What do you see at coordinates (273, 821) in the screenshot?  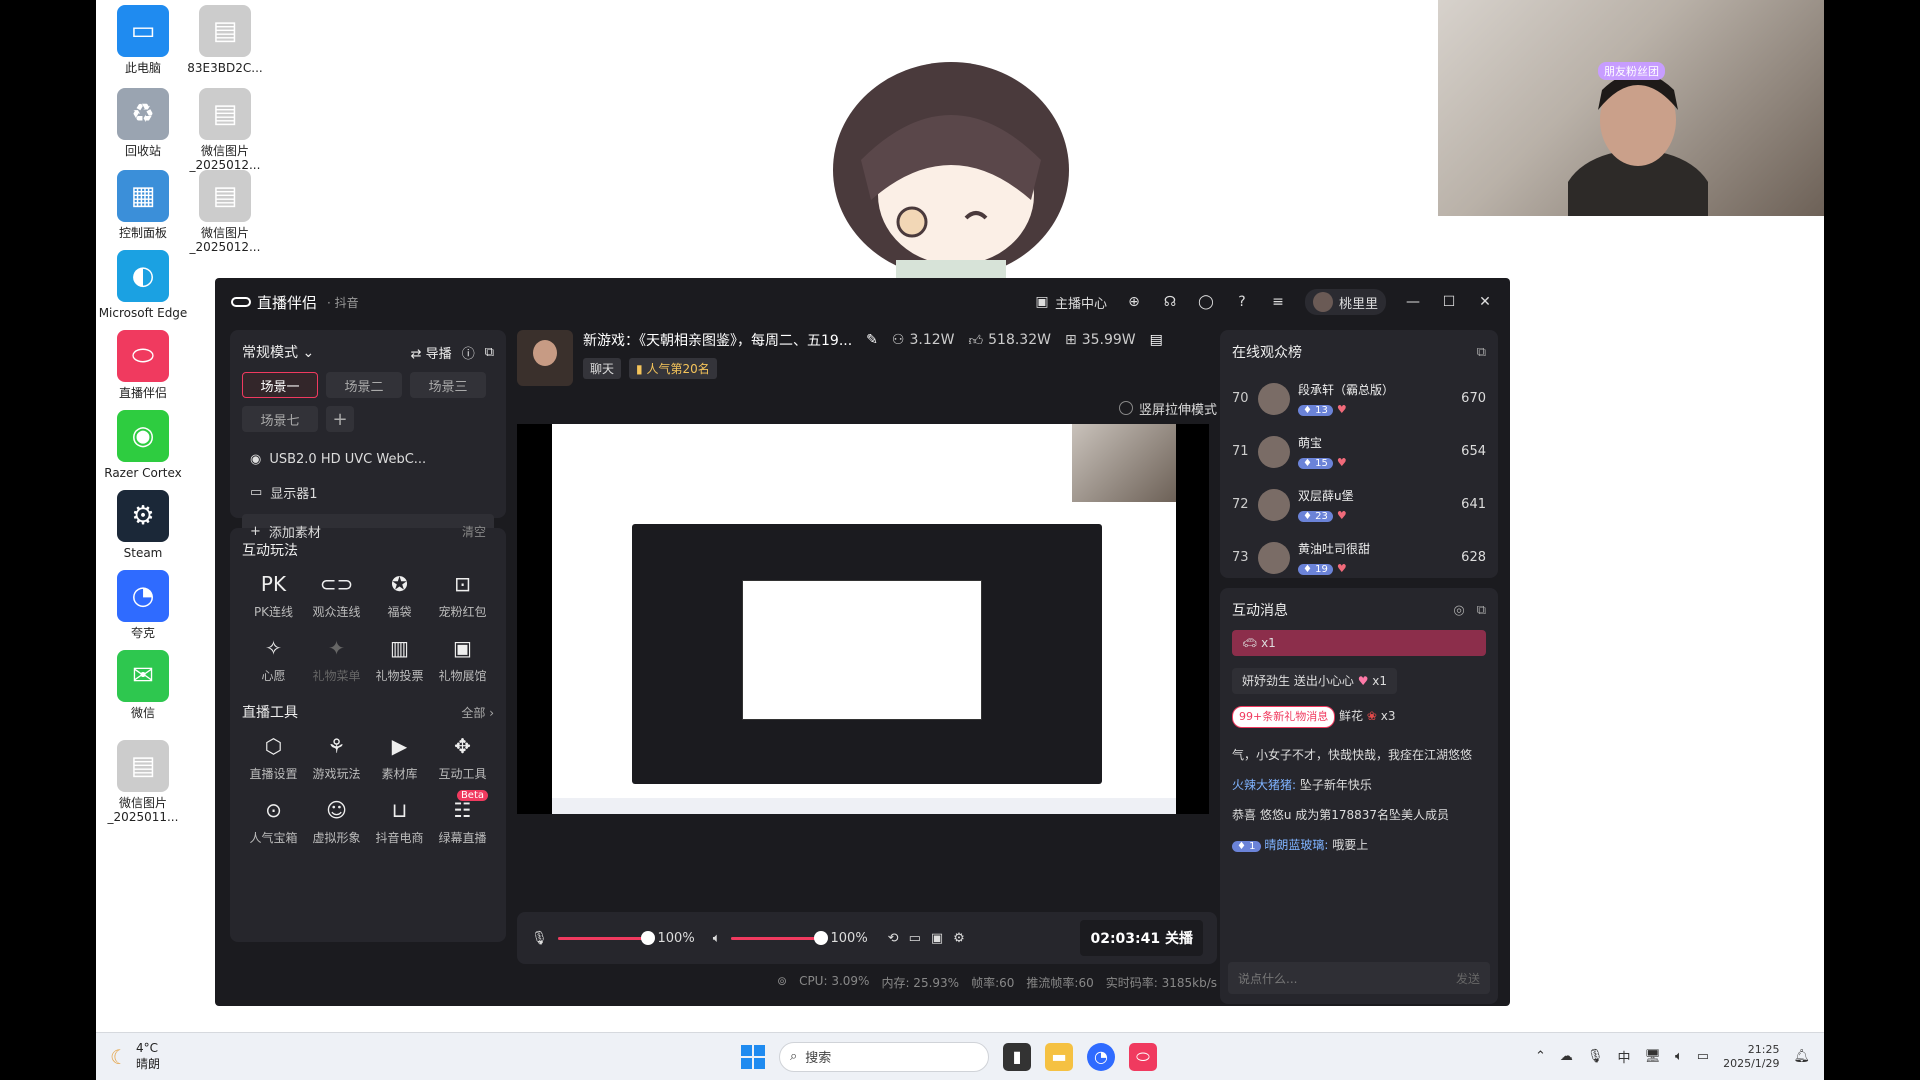 I see `tool-treasure-box: ⊙ 人气宝箱` at bounding box center [273, 821].